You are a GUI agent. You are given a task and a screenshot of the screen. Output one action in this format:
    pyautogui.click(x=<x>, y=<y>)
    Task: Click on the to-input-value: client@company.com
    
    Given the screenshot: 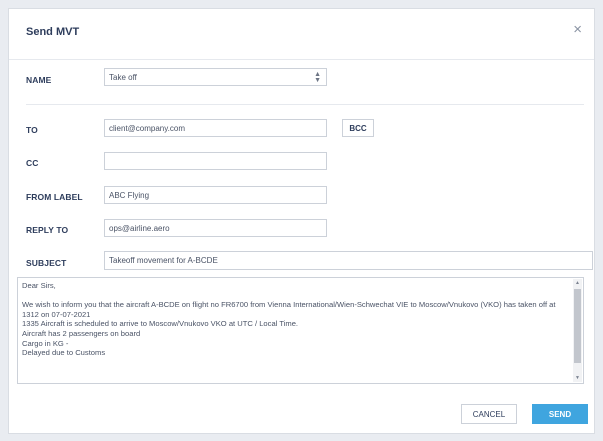 What is the action you would take?
    pyautogui.click(x=147, y=128)
    